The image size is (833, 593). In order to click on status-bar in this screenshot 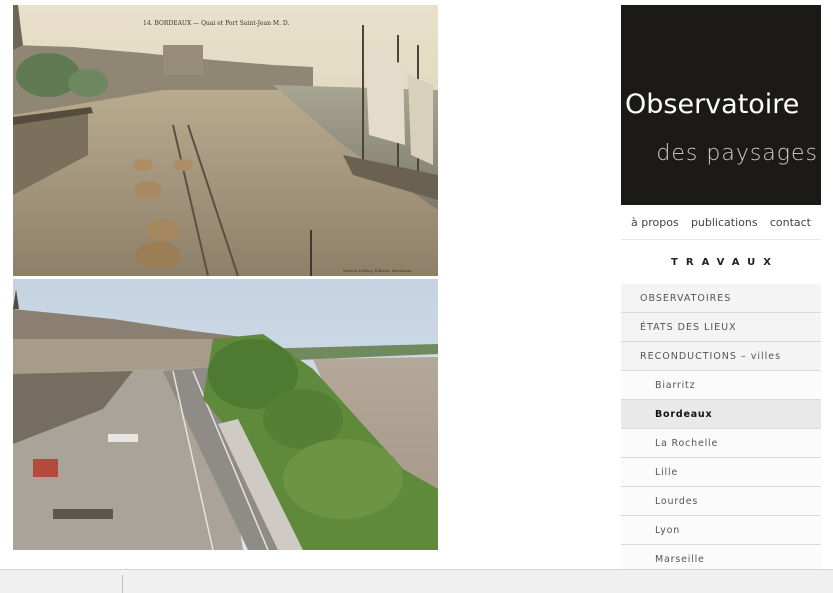, I will do `click(416, 581)`.